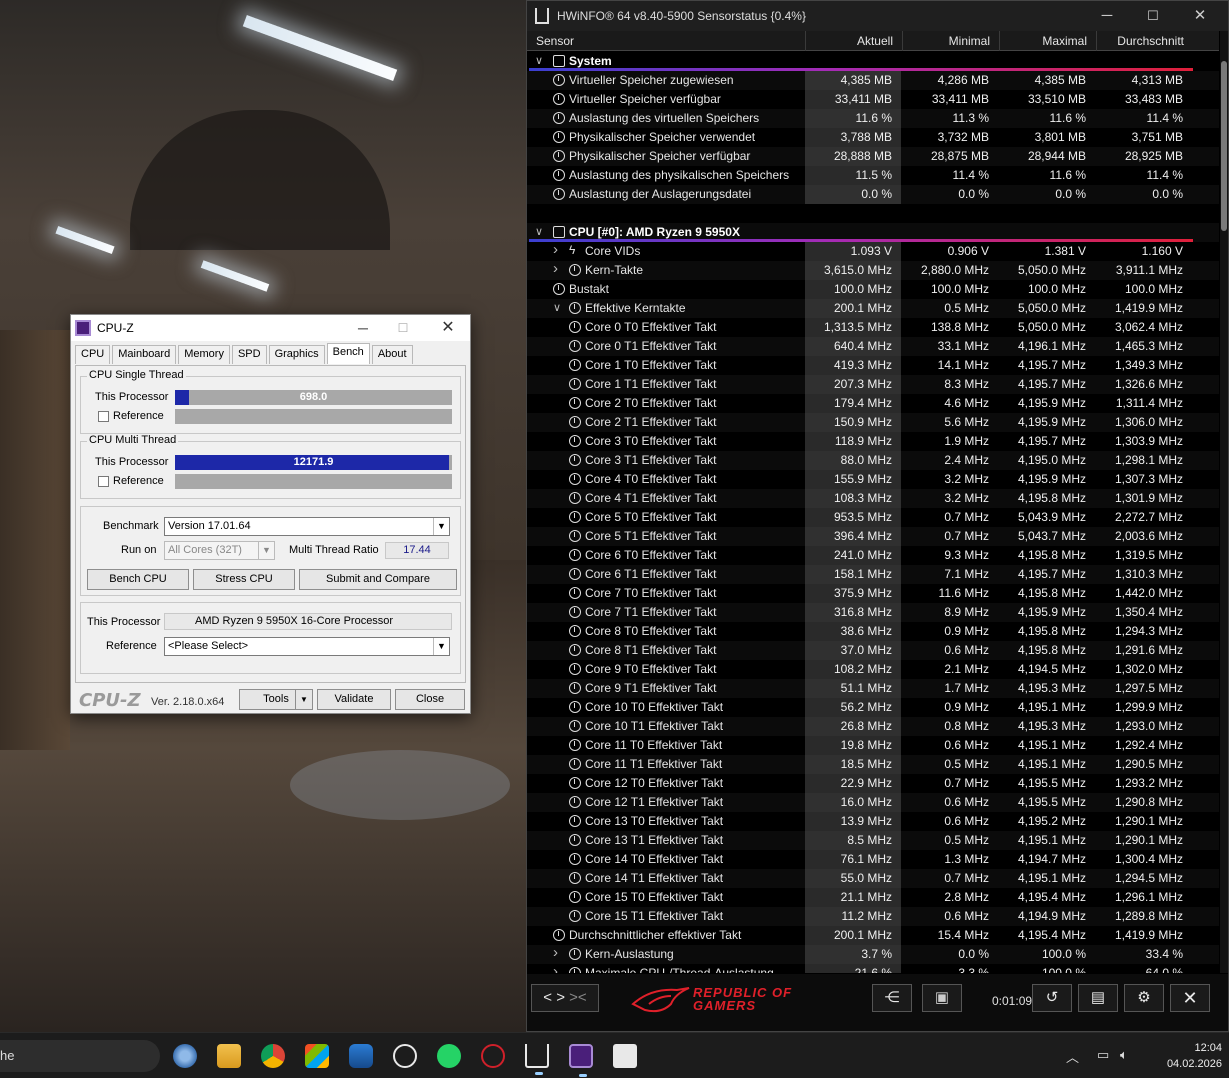 This screenshot has height=1078, width=1229. Describe the element at coordinates (138, 579) in the screenshot. I see `bench-cpu-button: Bench CPU` at that location.